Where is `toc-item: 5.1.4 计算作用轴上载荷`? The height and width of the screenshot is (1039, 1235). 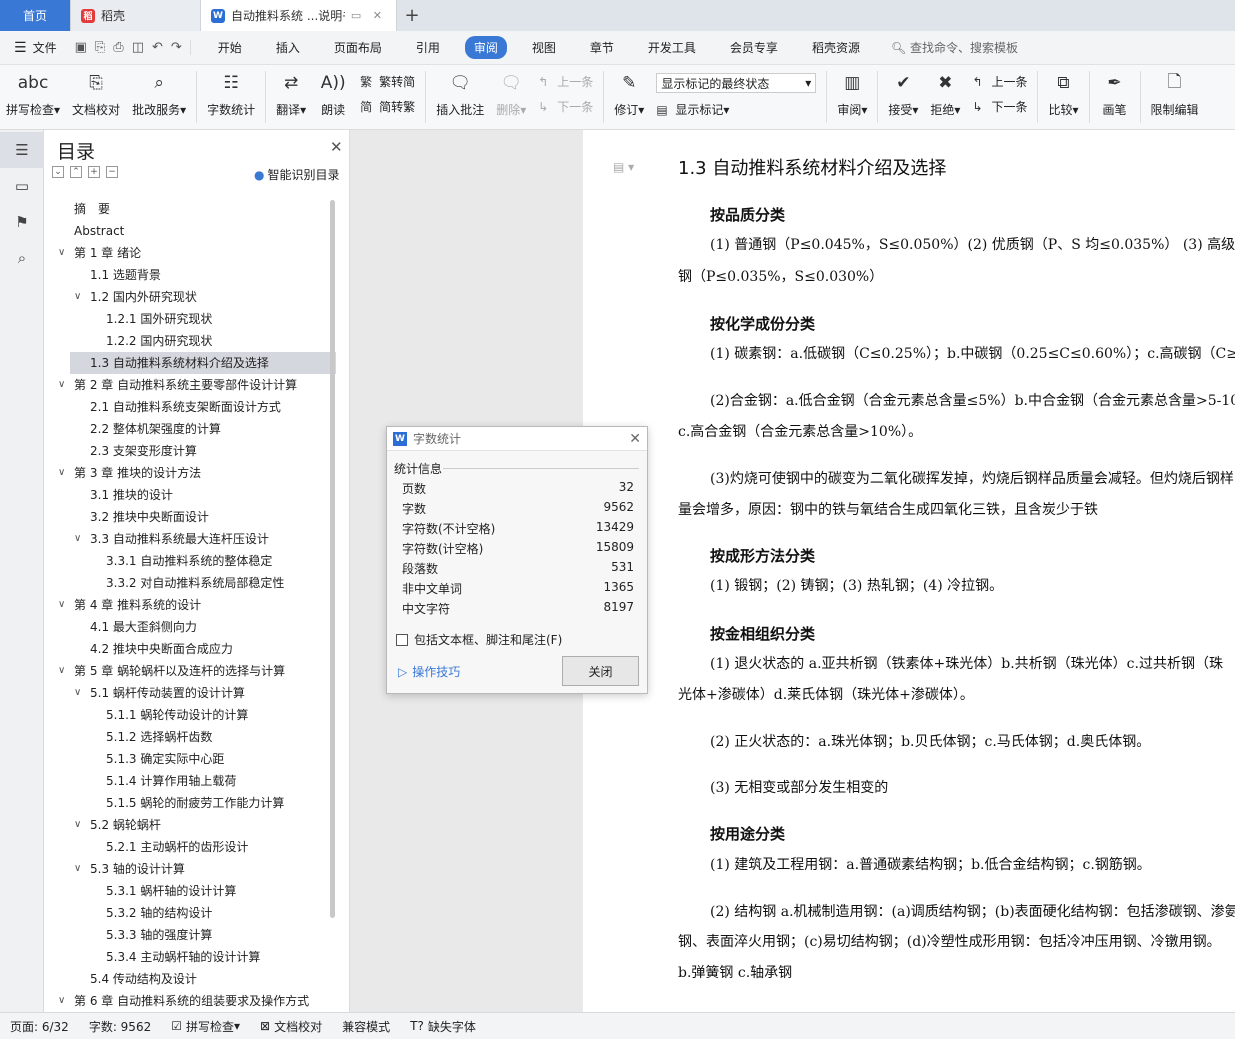 toc-item: 5.1.4 计算作用轴上载荷 is located at coordinates (190, 781).